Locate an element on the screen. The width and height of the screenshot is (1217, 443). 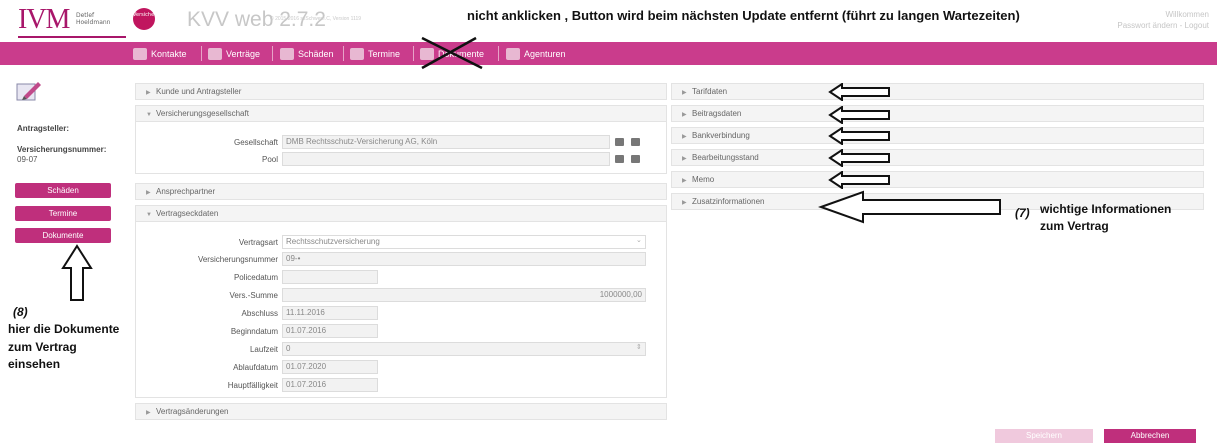
ablaufdatum-field: 01.07.2020 is located at coordinates (330, 367).